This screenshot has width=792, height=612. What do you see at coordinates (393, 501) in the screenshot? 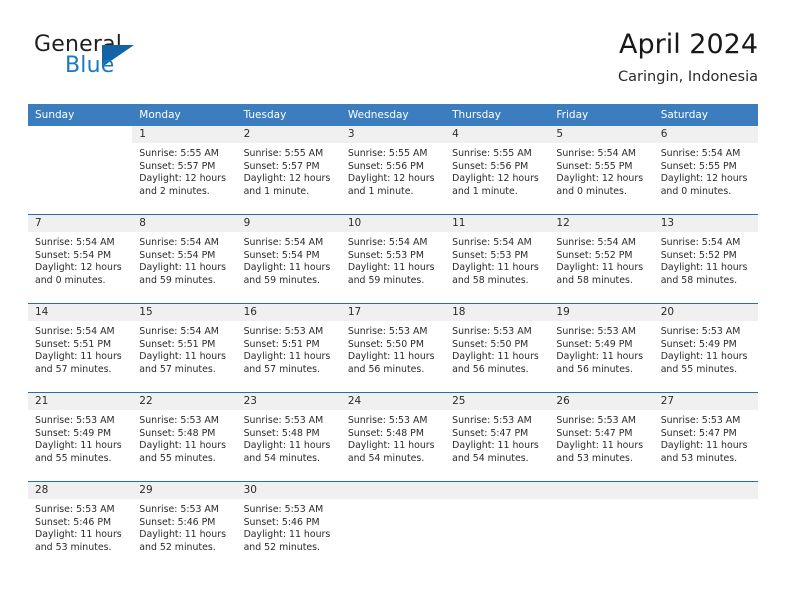
I see `day-details` at bounding box center [393, 501].